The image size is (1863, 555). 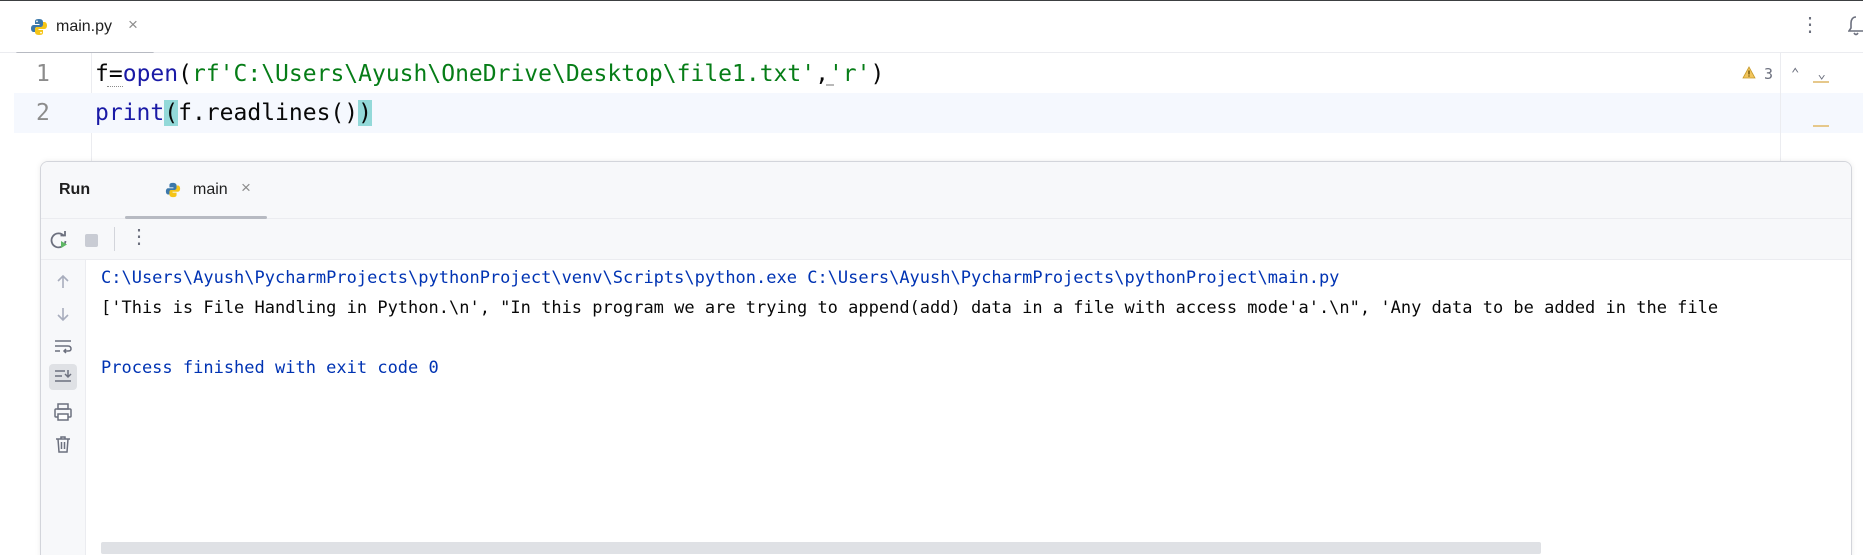 I want to click on run-tab-label: main, so click(x=210, y=189).